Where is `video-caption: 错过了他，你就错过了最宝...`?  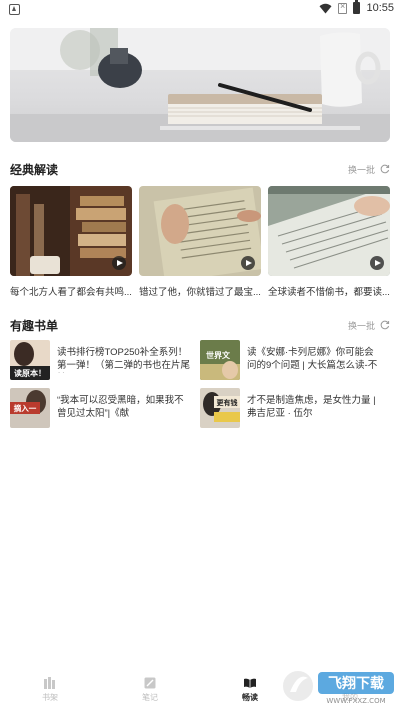
video-caption: 错过了他，你就错过了最宝... is located at coordinates (200, 292).